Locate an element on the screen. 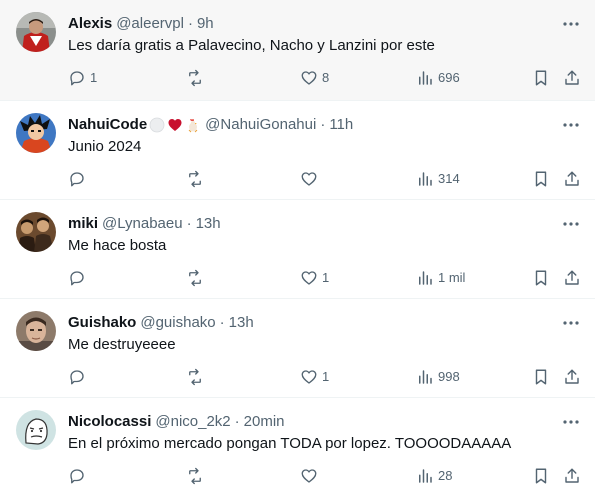 This screenshot has height=495, width=595. avatar-anime-character-icon is located at coordinates (36, 133).